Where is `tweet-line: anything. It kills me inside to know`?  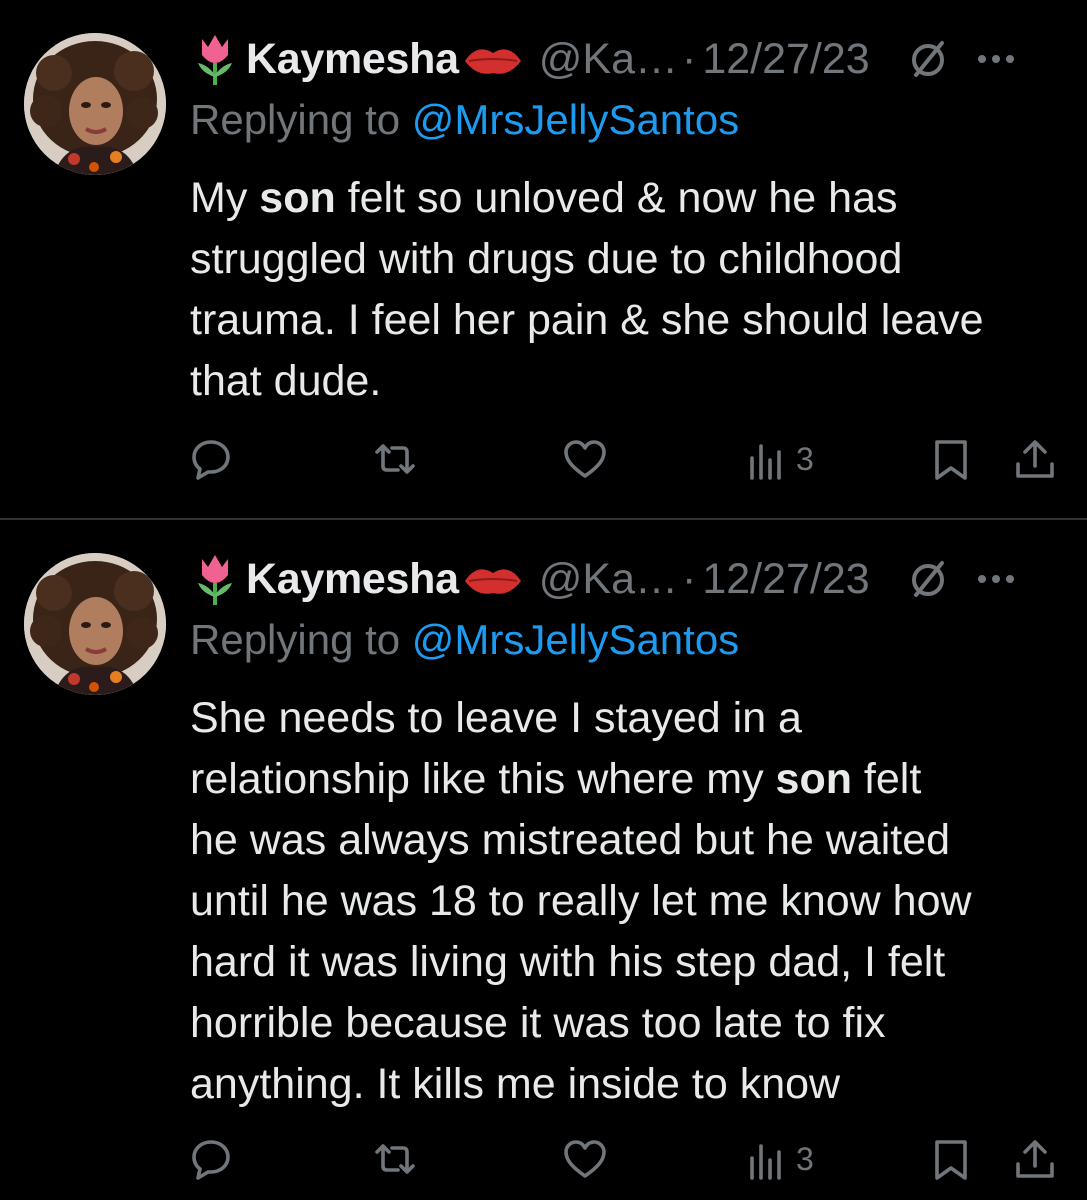 tweet-line: anything. It kills me inside to know is located at coordinates (630, 1084).